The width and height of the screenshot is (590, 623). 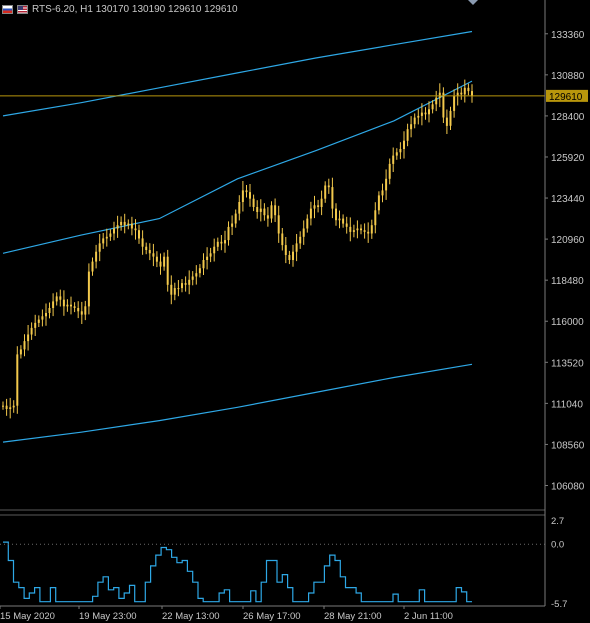 What do you see at coordinates (557, 544) in the screenshot?
I see `oscillator-tick-label: 0.0` at bounding box center [557, 544].